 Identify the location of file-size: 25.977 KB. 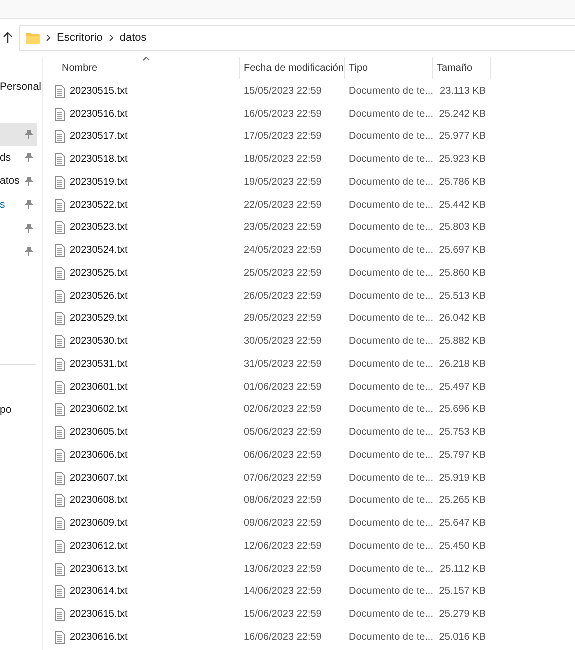
(462, 137).